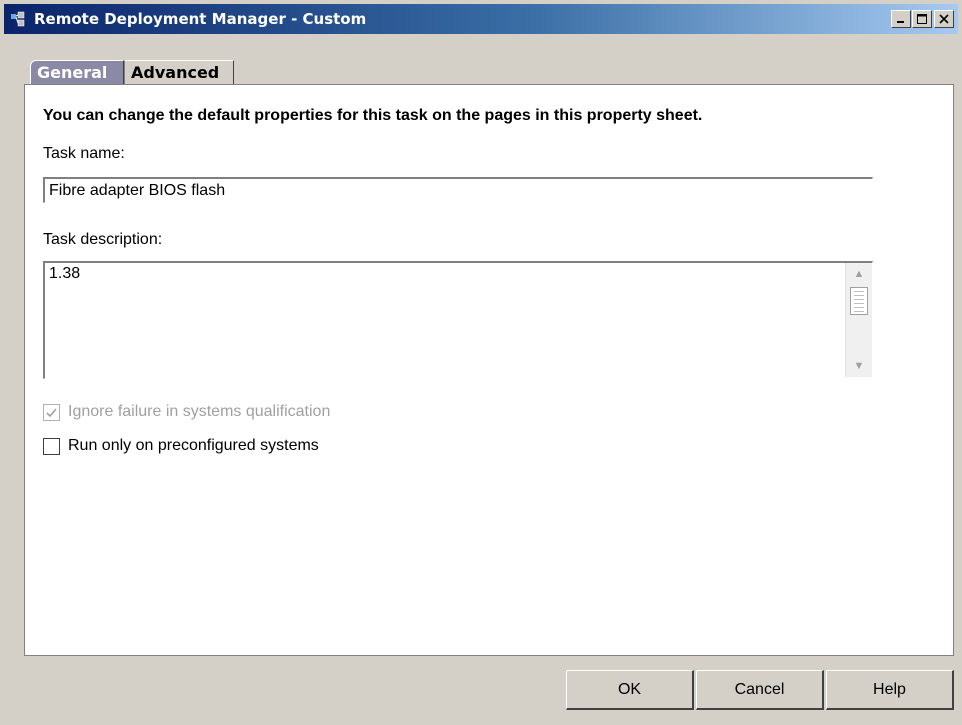 This screenshot has height=725, width=962. What do you see at coordinates (200, 19) in the screenshot?
I see `window-title: Remote Deployment Manager - Custom` at bounding box center [200, 19].